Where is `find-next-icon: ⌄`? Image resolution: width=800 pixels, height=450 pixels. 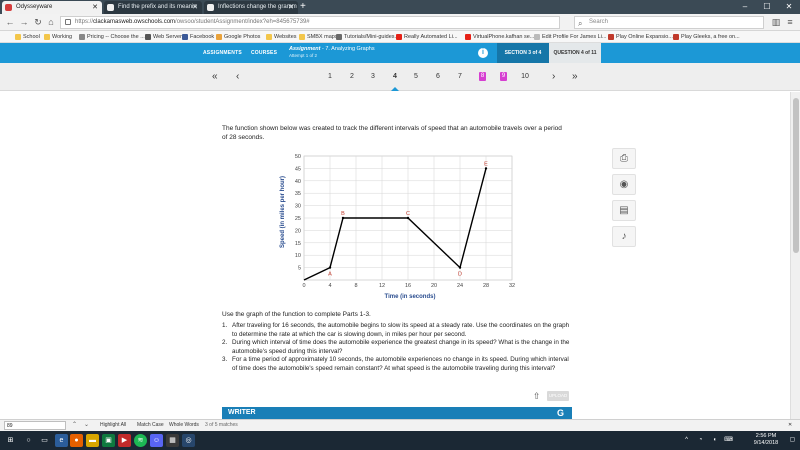
find-next-icon: ⌄ is located at coordinates (86, 425).